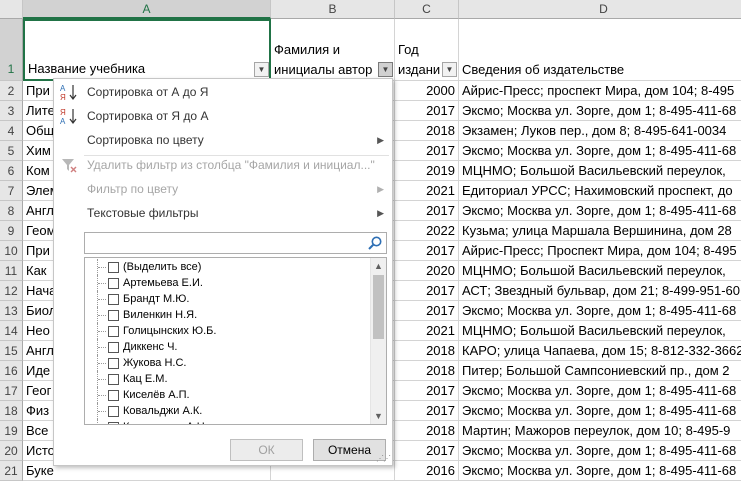  I want to click on row-header: 6, so click(11, 171).